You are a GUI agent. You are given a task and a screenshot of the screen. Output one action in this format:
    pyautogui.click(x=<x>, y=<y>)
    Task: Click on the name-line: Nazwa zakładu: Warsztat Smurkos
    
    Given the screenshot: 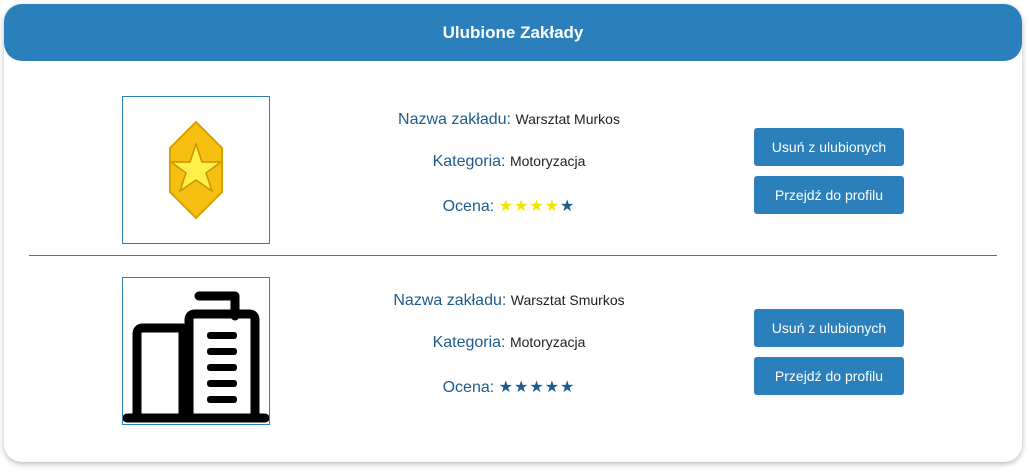 What is the action you would take?
    pyautogui.click(x=509, y=301)
    